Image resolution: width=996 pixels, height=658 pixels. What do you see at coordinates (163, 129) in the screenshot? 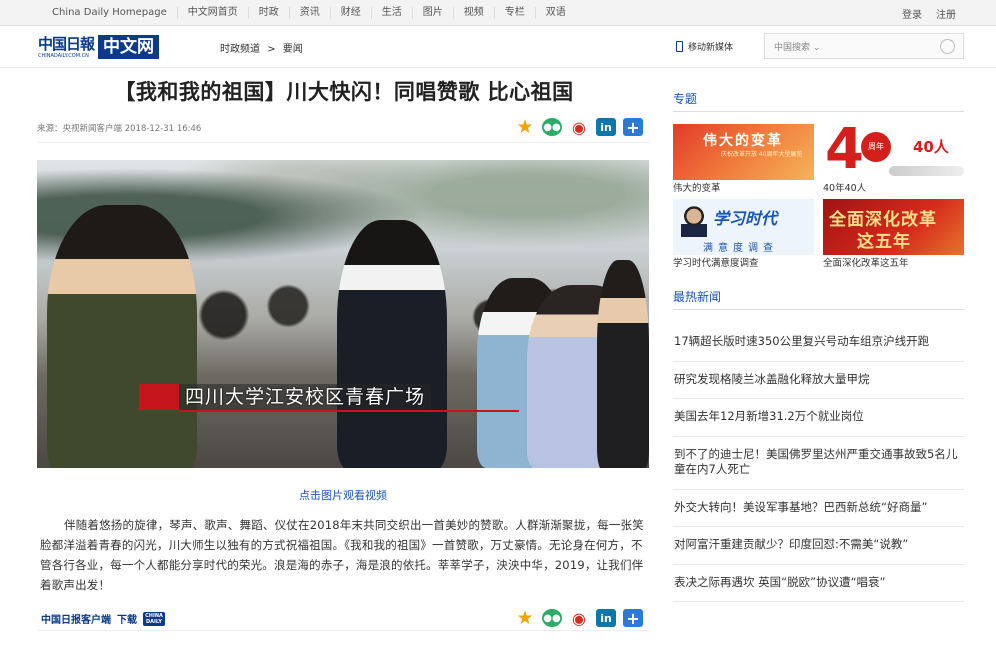
I see `publish-time: 2018-12-31 16:46` at bounding box center [163, 129].